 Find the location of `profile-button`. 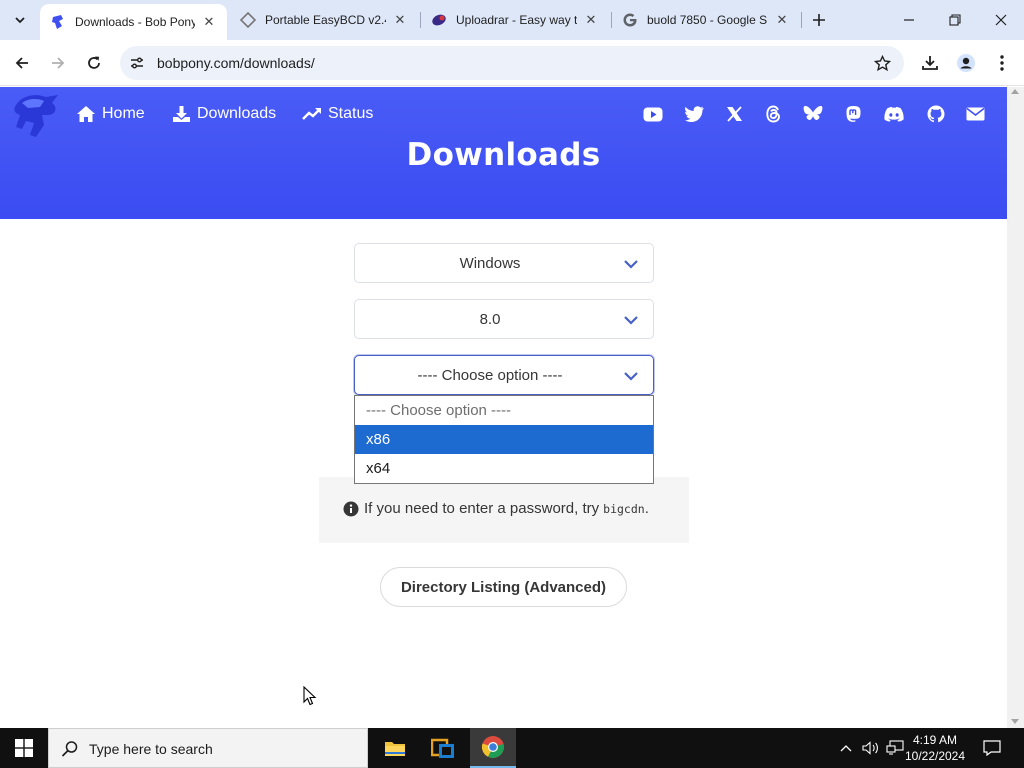

profile-button is located at coordinates (966, 63).